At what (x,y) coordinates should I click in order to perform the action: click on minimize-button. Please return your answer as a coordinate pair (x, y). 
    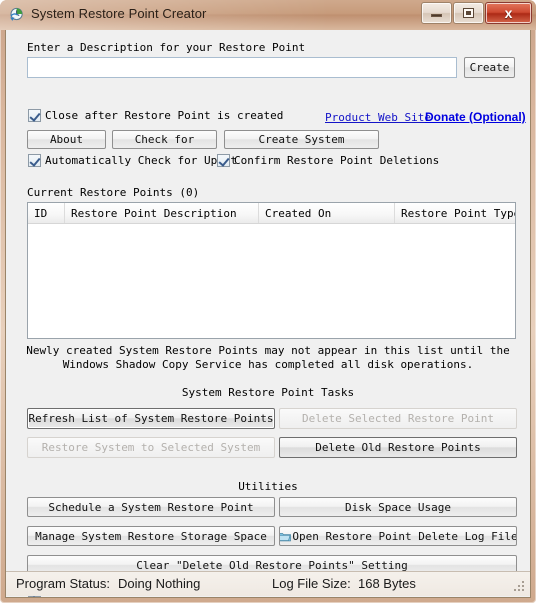
    Looking at the image, I should click on (436, 13).